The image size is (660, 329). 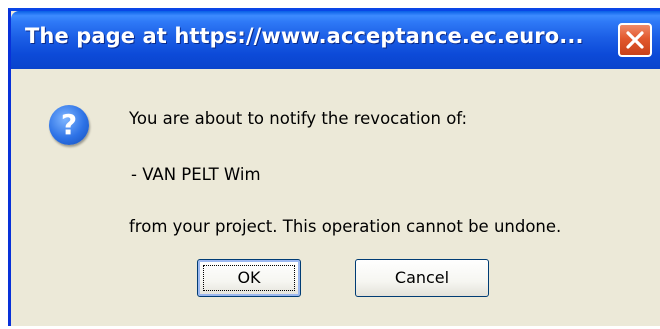 I want to click on question-glyph: ?, so click(x=69, y=124).